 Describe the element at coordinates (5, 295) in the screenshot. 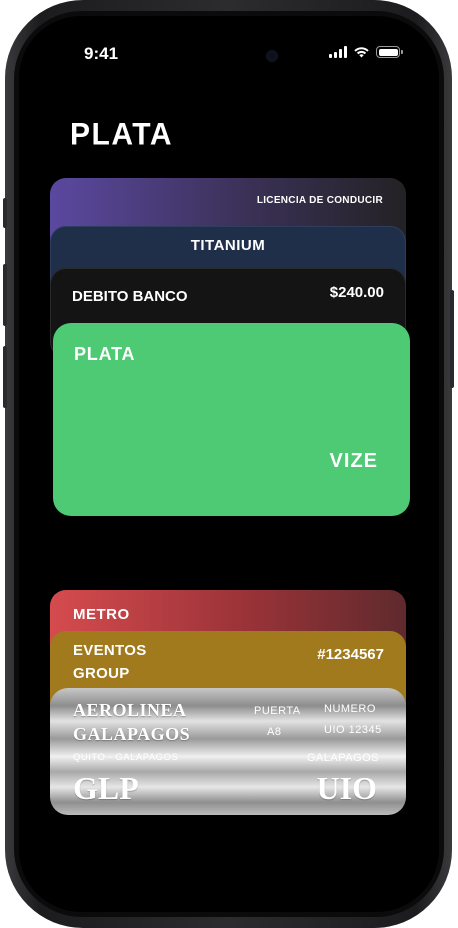

I see `side-button-volume-up` at that location.